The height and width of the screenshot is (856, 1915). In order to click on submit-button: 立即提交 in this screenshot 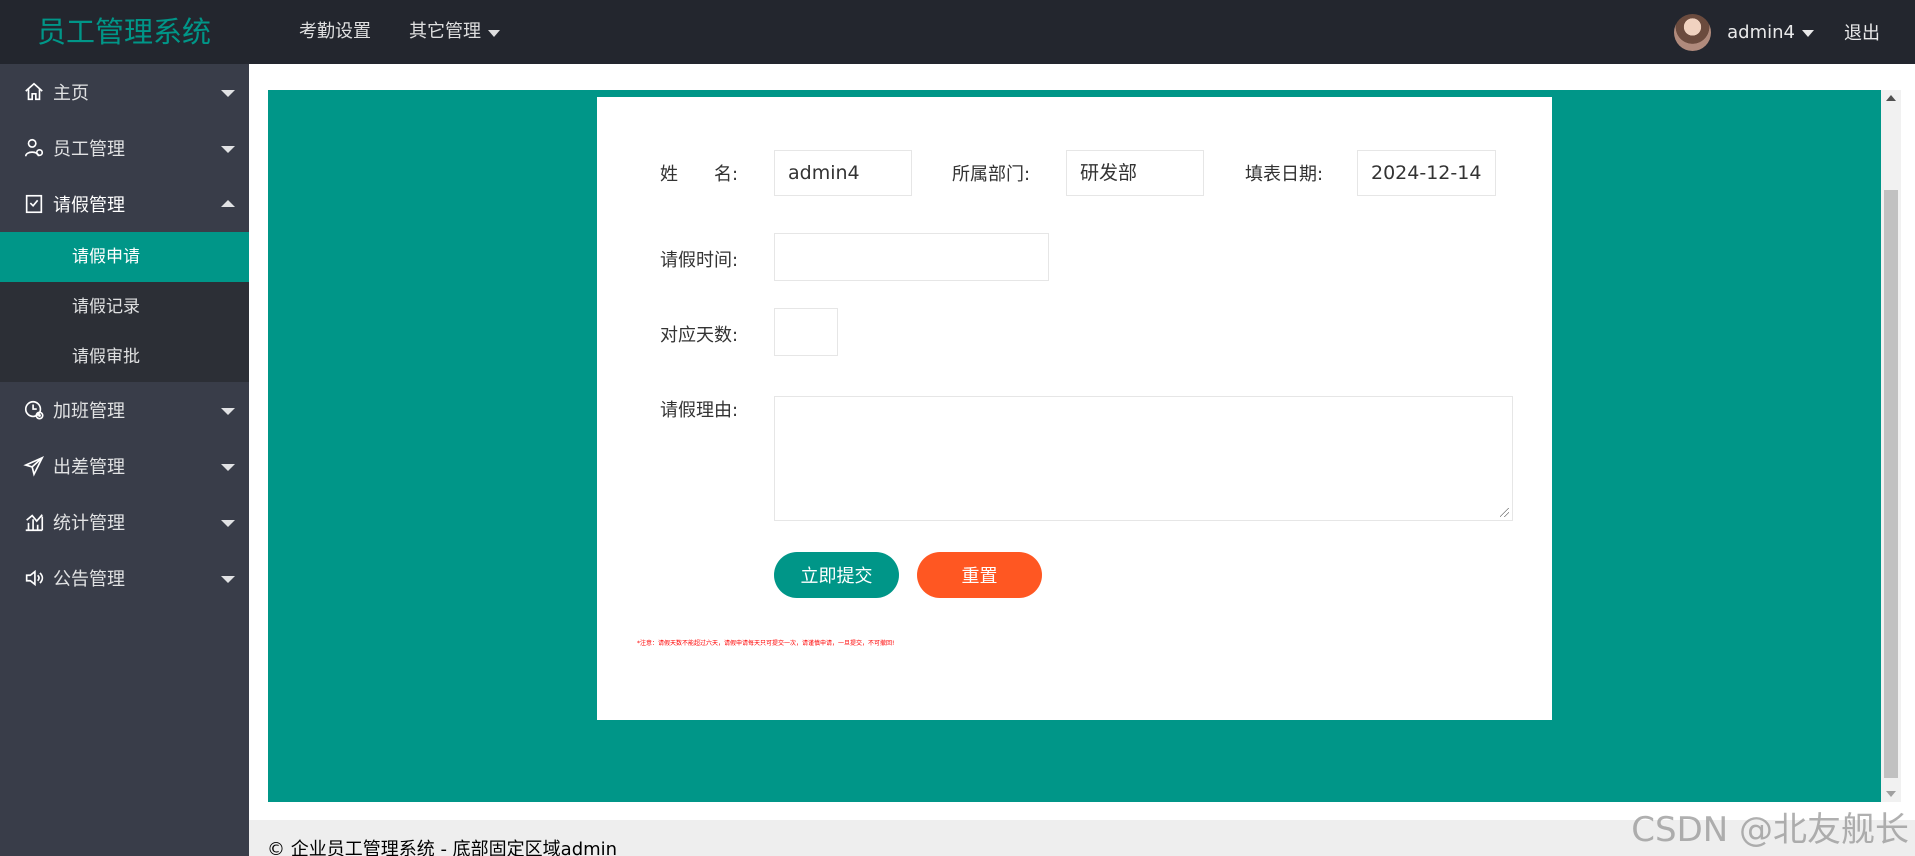, I will do `click(836, 575)`.